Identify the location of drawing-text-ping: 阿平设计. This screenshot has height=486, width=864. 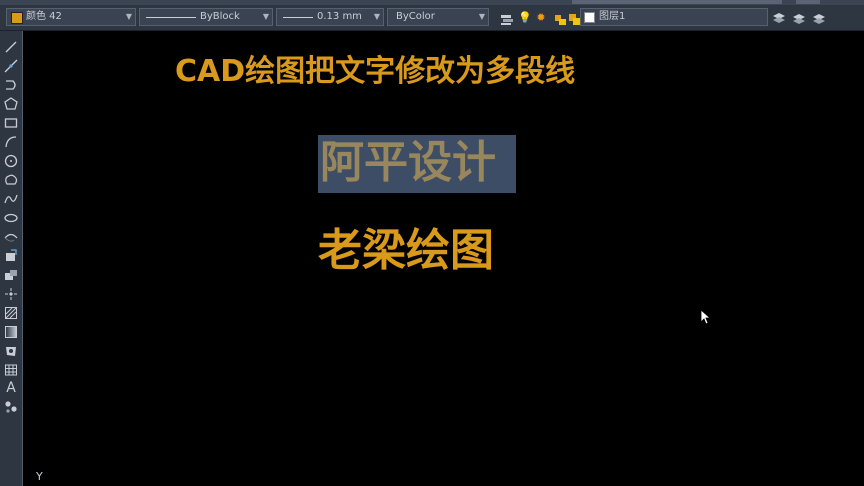
(418, 163).